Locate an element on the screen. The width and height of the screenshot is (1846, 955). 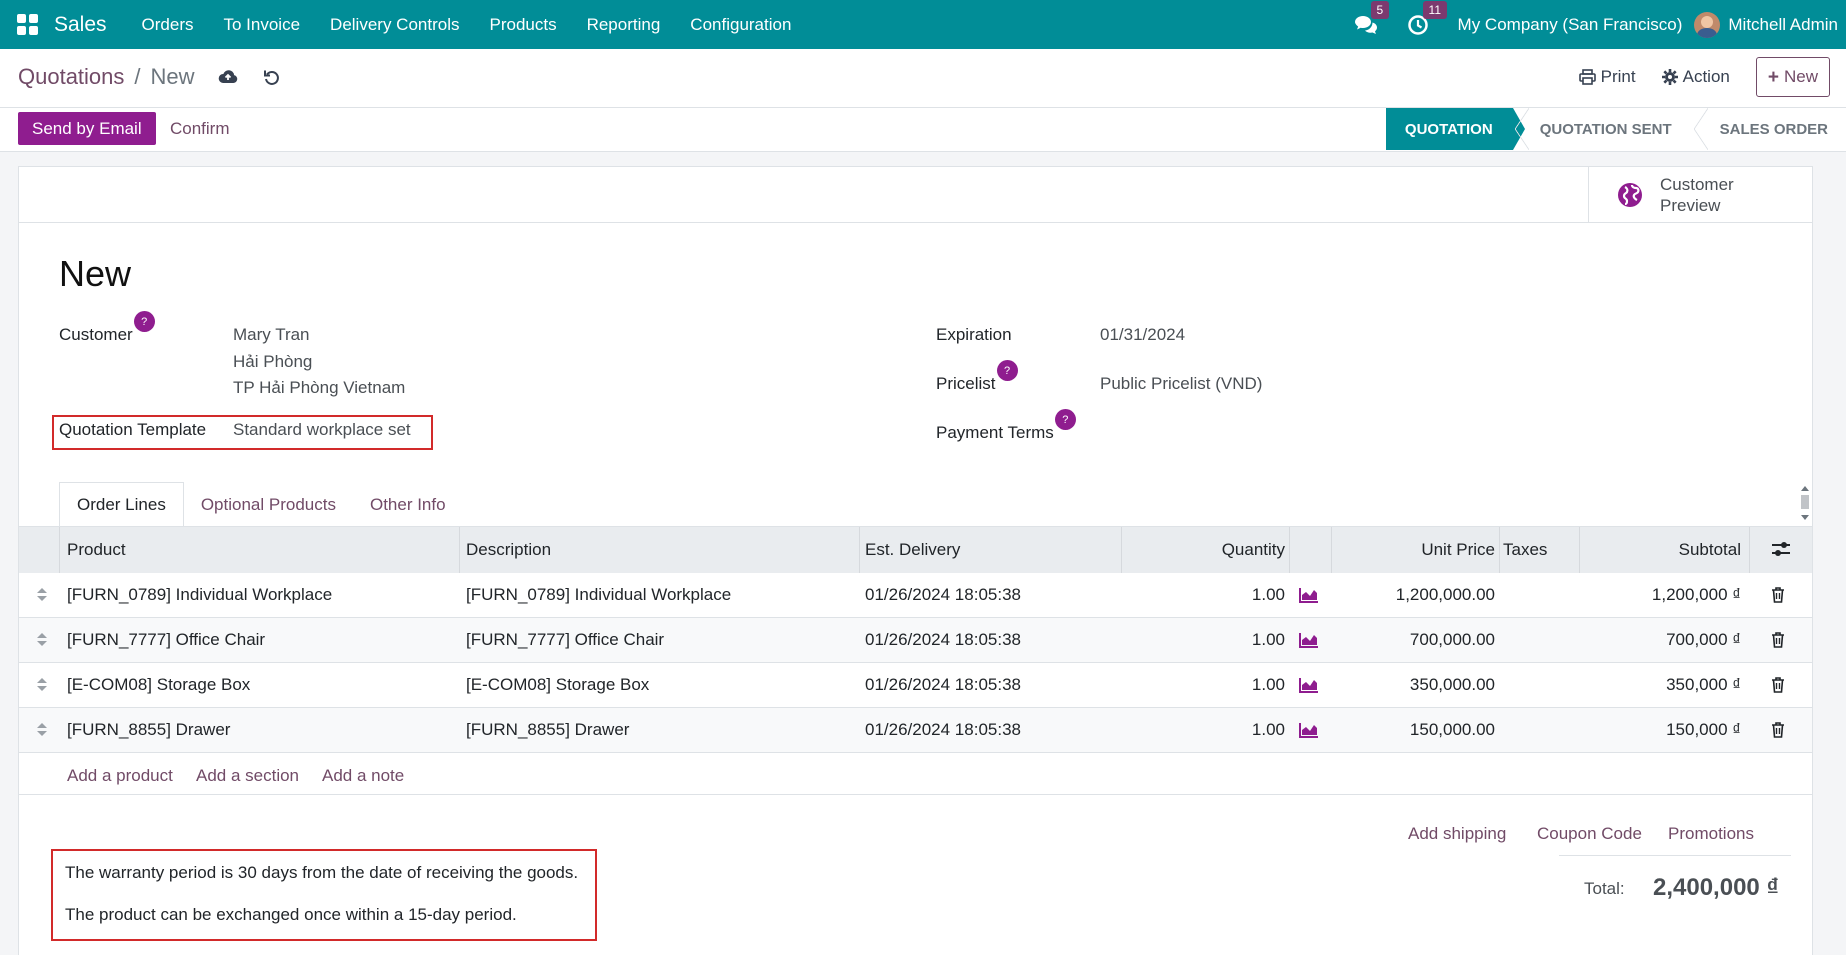
user-menu: Mitchell Admin is located at coordinates (1783, 25).